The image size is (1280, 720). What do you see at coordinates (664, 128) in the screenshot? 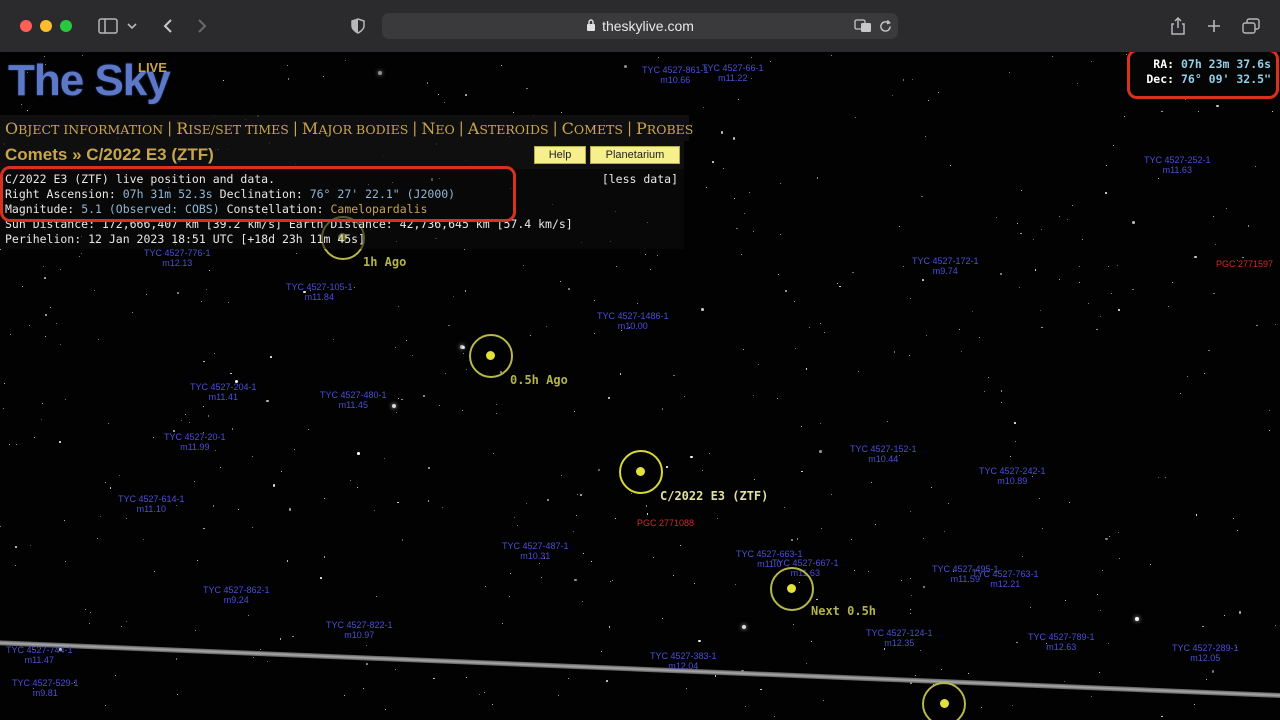
I see `nav-probes: Probes` at bounding box center [664, 128].